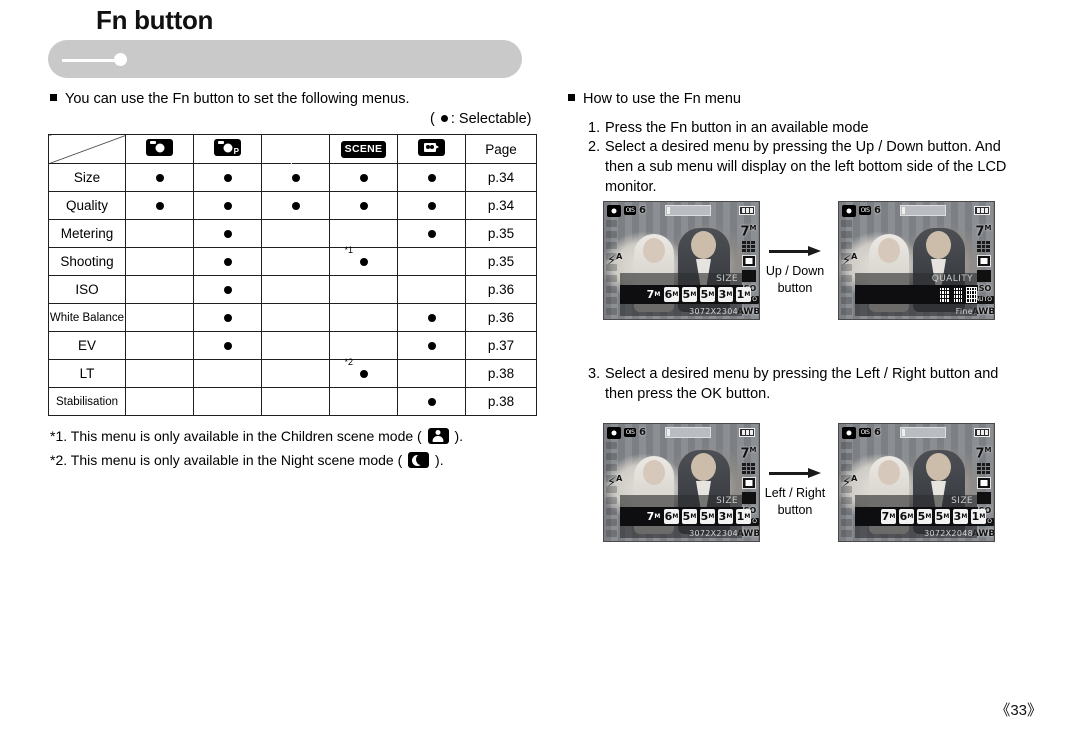  I want to click on page-number: 《33》, so click(1018, 710).